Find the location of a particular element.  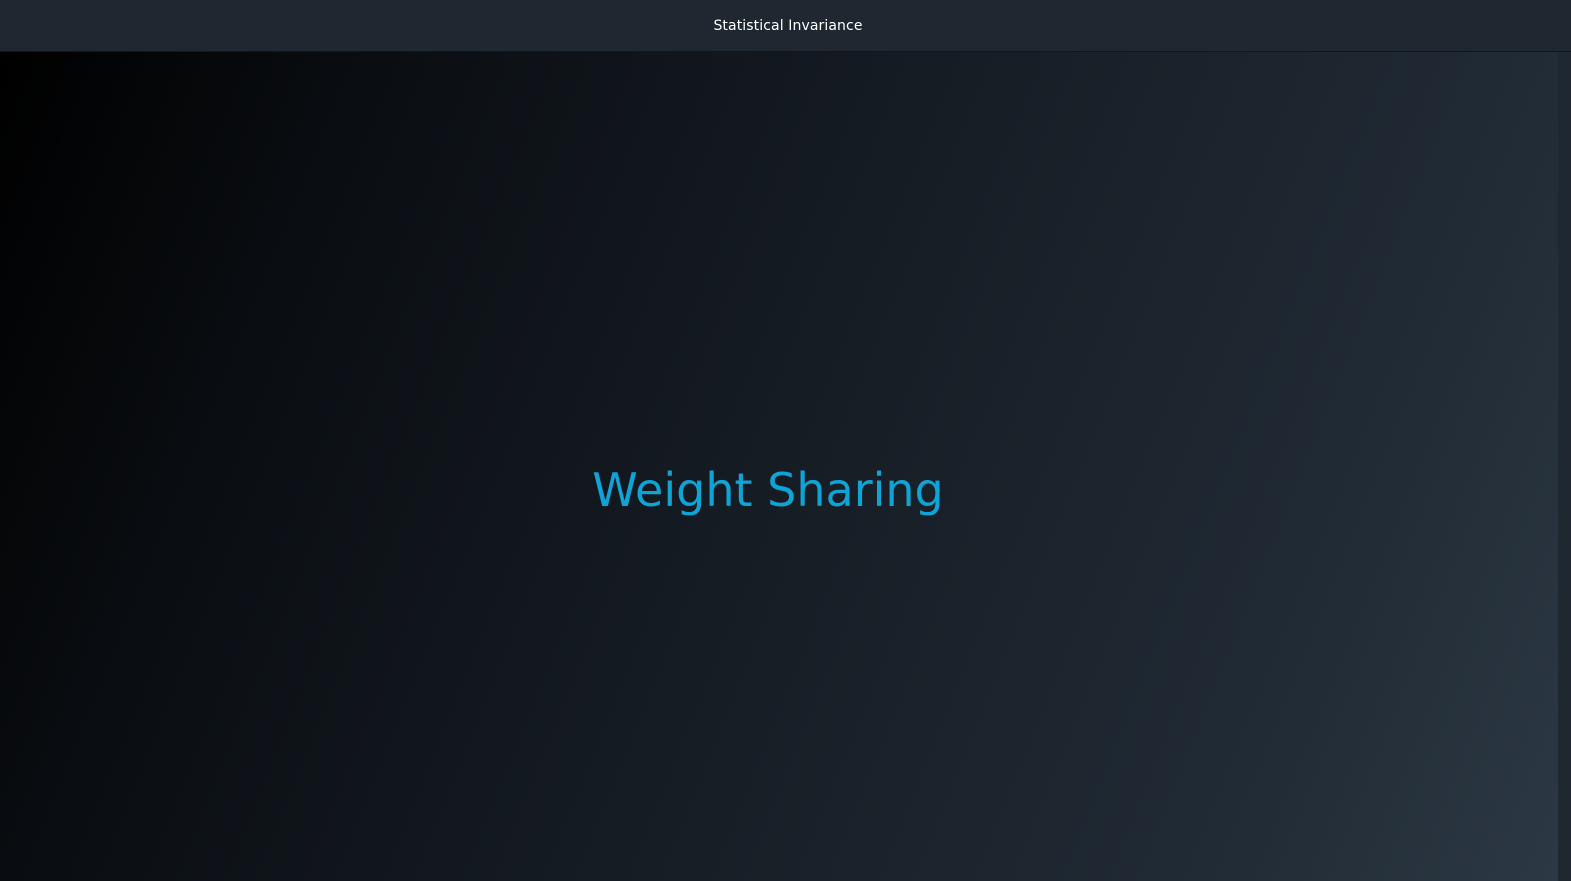

scrollbar-track is located at coordinates (1564, 466).